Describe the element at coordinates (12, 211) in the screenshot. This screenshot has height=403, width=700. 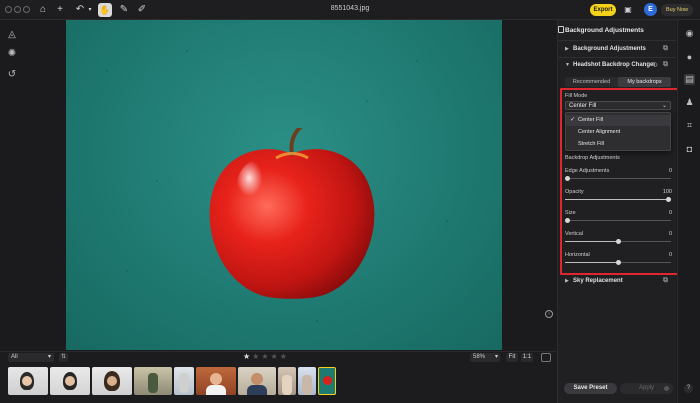
I see `left-tool-rail: ◬ ✺ ↺` at that location.